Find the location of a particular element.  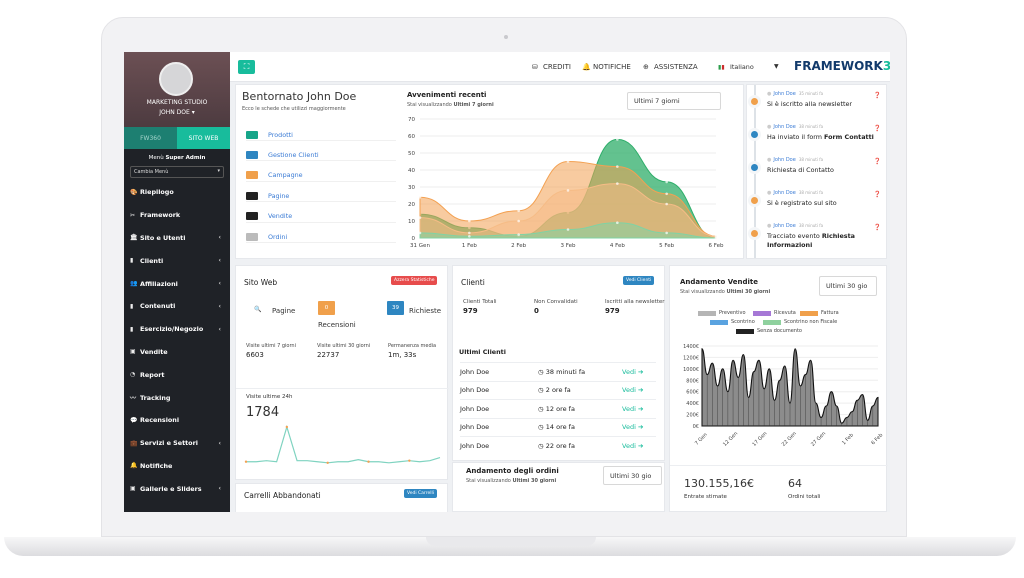

notifications-link: NOTIFICHE is located at coordinates (612, 67).